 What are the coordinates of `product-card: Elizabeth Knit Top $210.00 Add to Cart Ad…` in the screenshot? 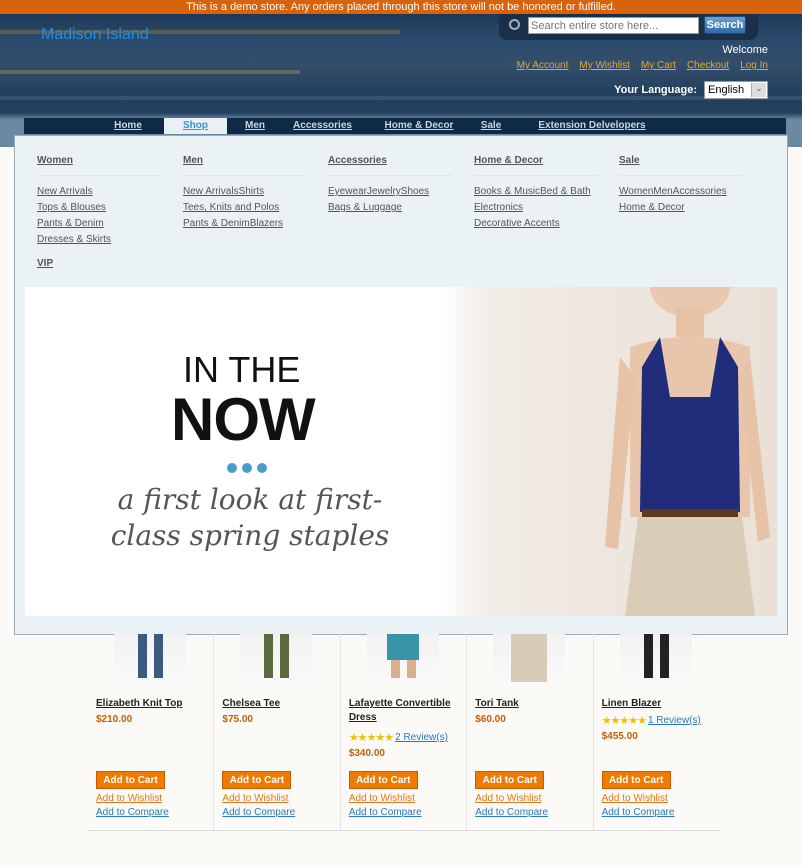 It's located at (151, 732).